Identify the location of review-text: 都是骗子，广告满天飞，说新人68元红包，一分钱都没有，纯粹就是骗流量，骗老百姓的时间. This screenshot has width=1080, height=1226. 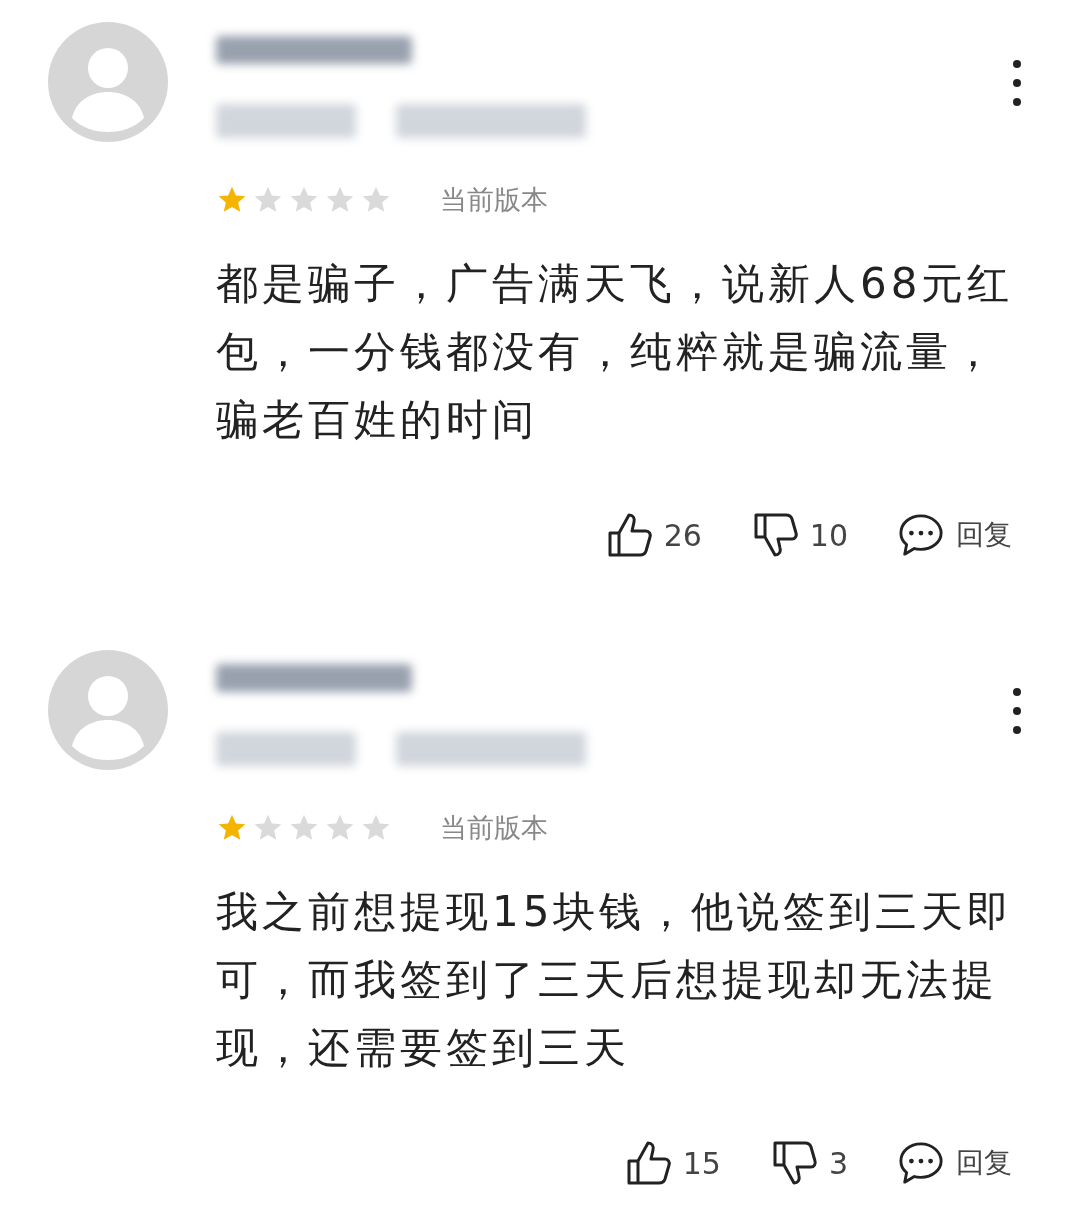
(615, 352).